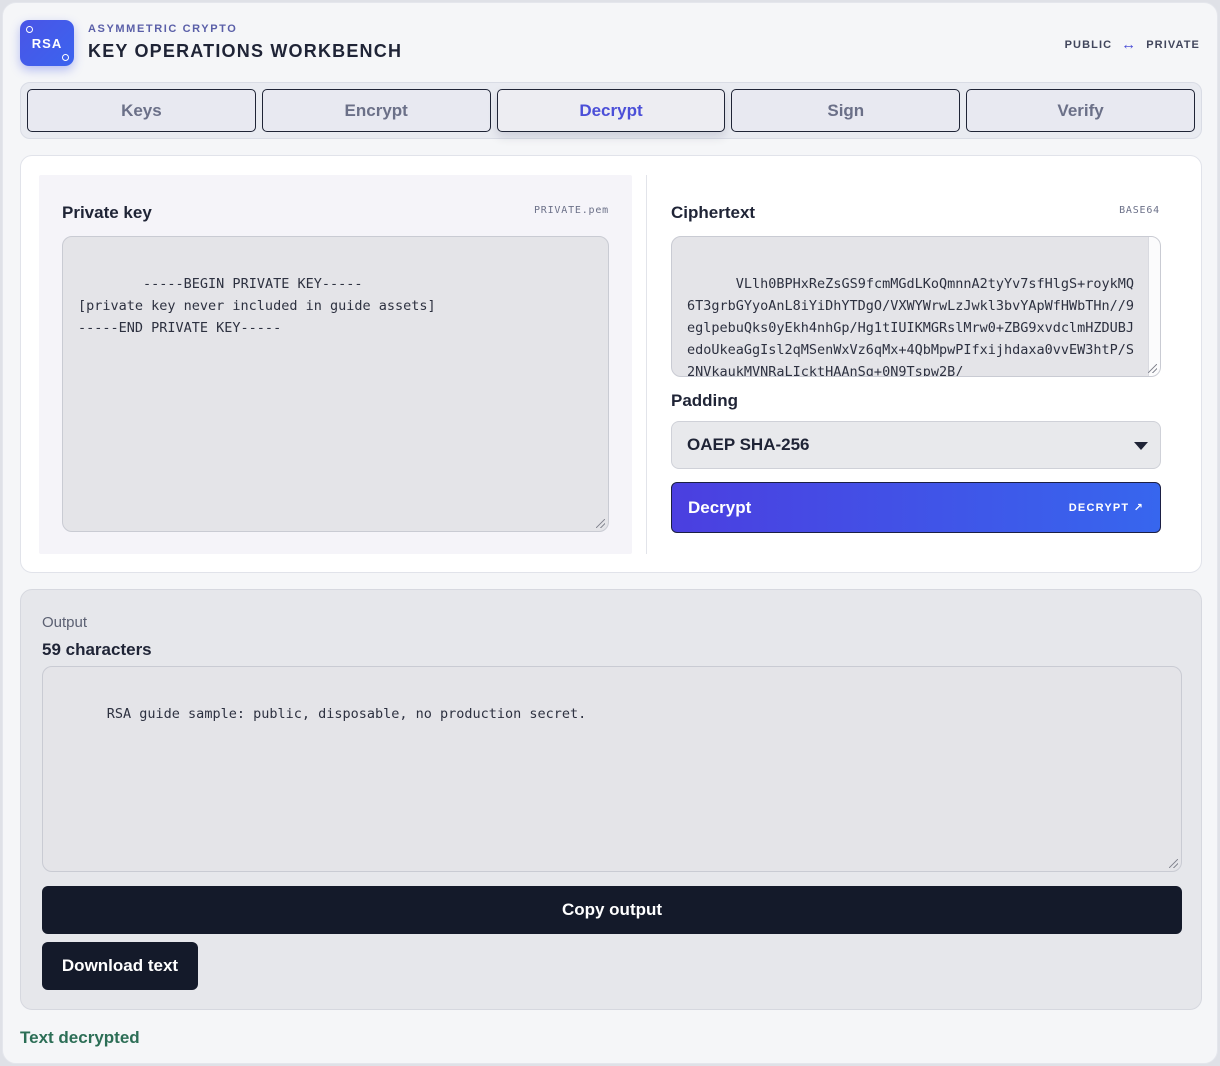  I want to click on chevron-down-icon, so click(1141, 446).